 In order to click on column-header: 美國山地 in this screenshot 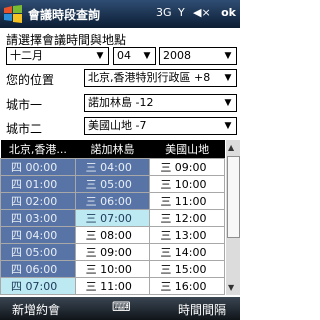, I will do `click(187, 149)`.